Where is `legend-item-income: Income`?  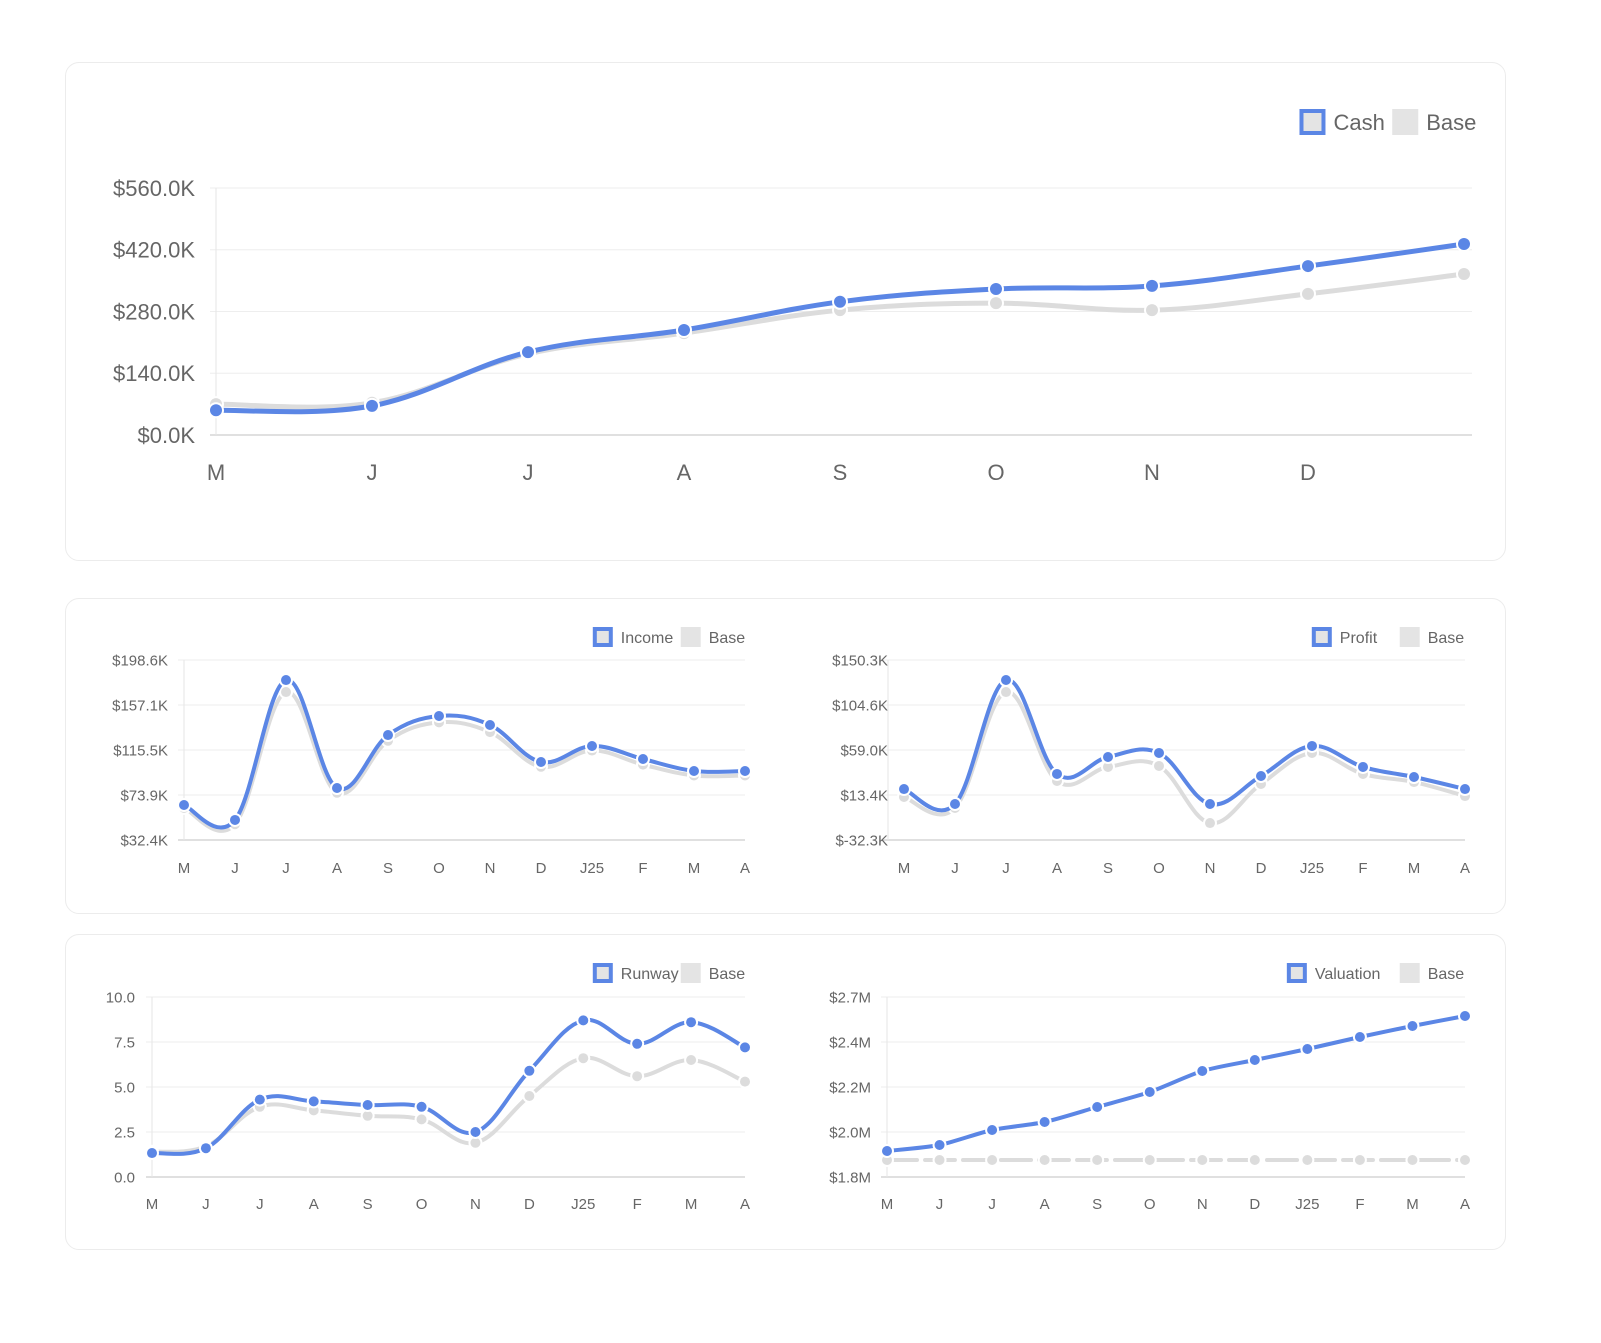
legend-item-income: Income is located at coordinates (633, 637).